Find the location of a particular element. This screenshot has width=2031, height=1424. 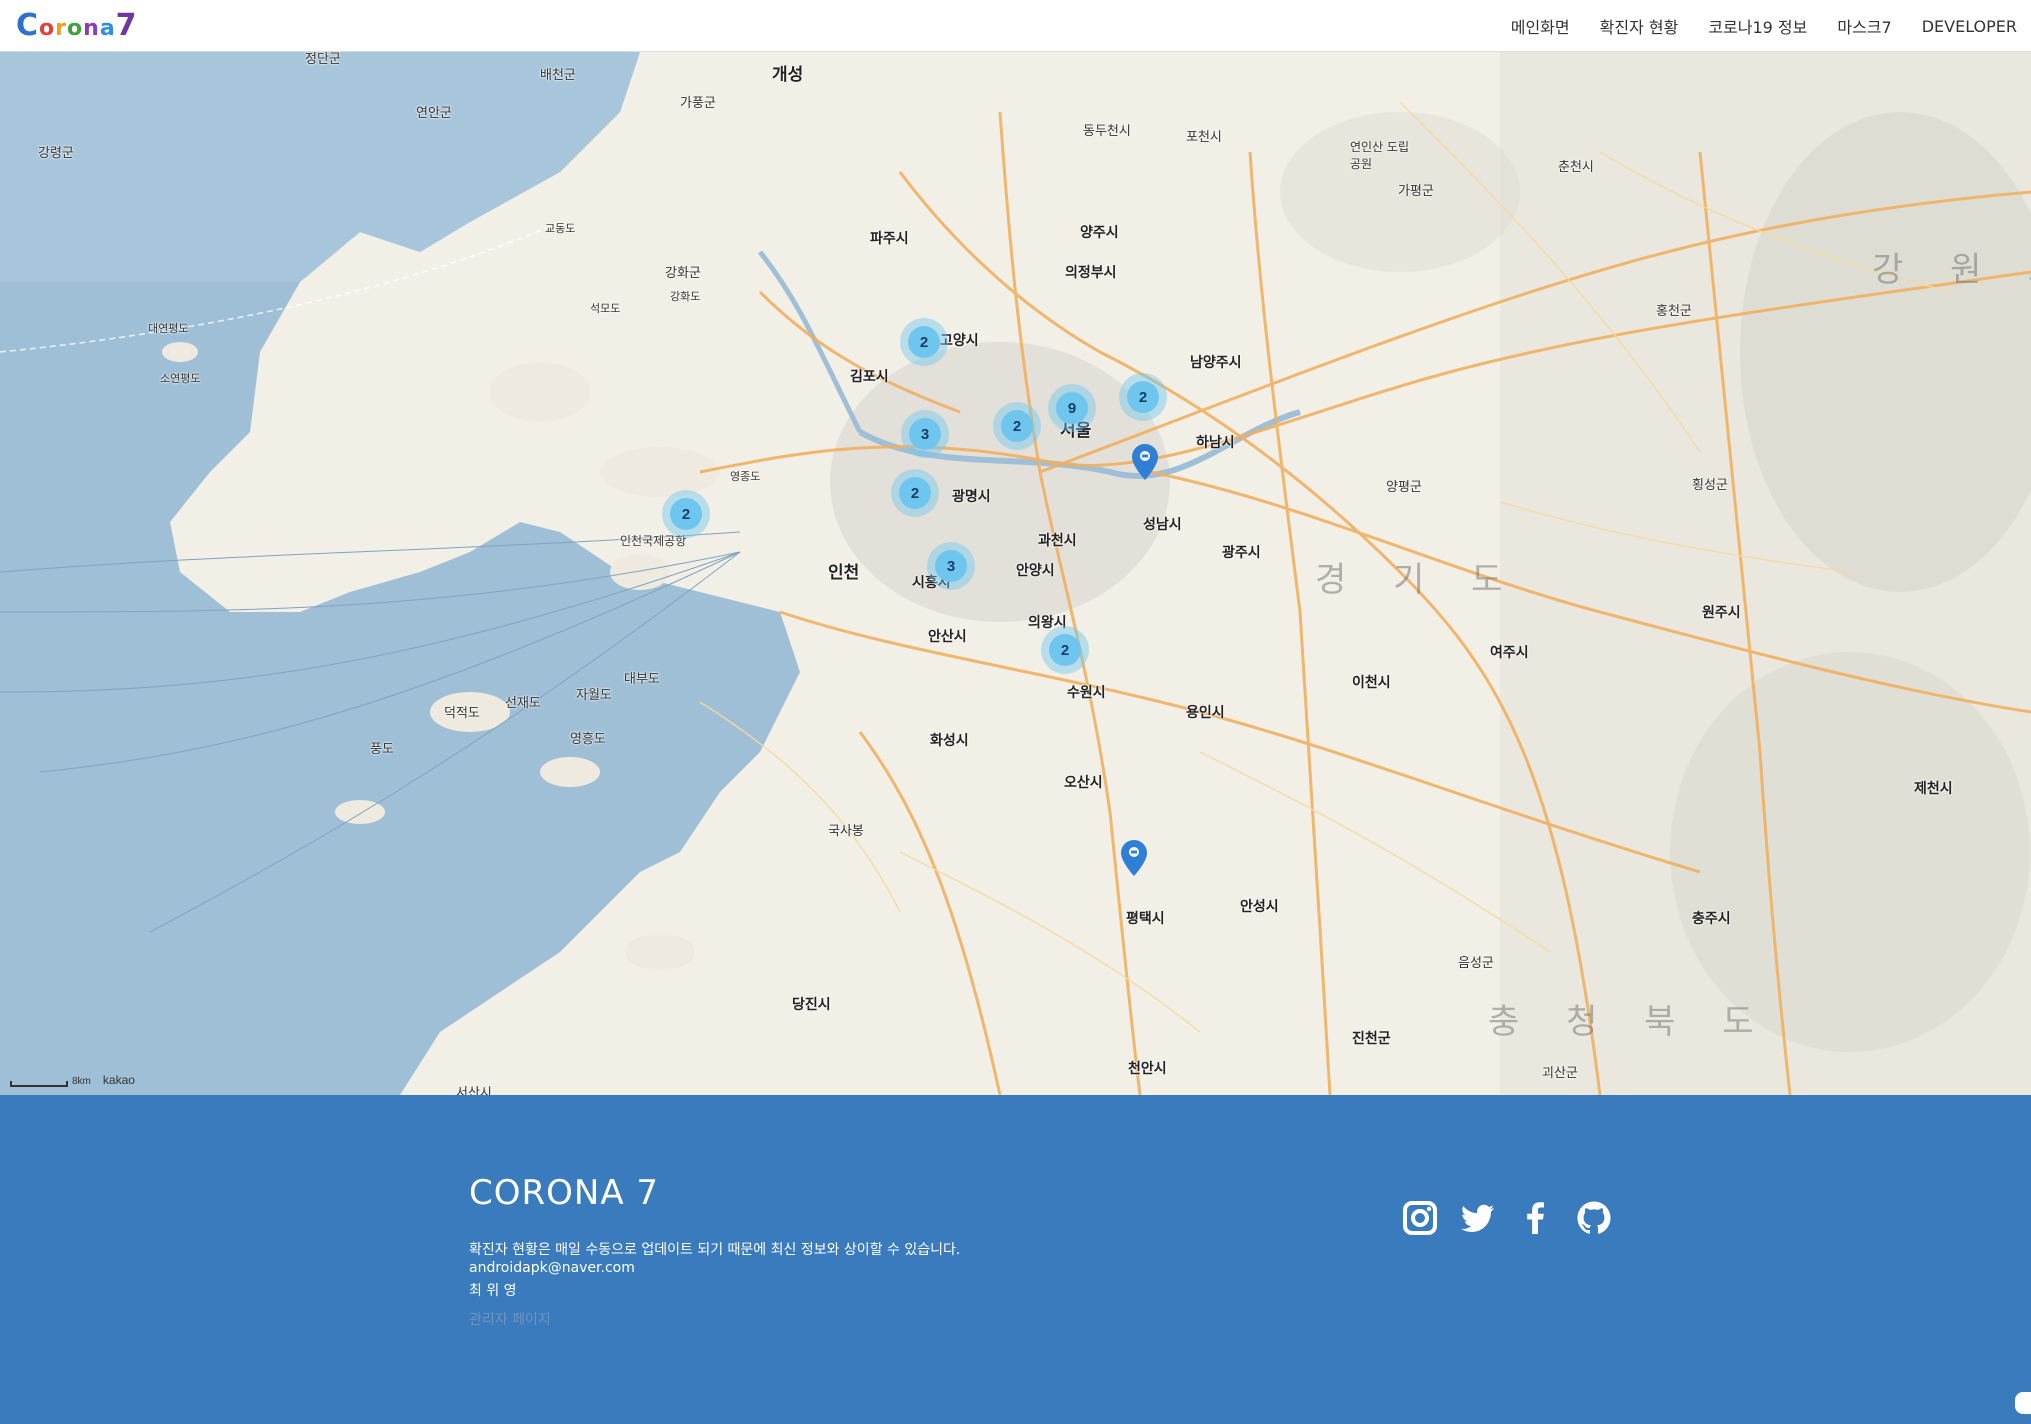

place-label: 교동도 is located at coordinates (560, 228).